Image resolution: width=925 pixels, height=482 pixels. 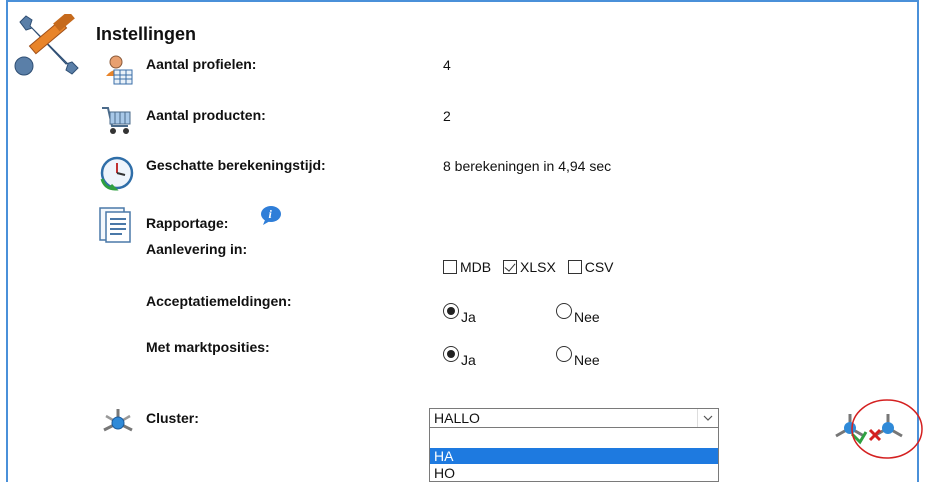 I want to click on acceptatie-nee-label: Nee, so click(x=587, y=317).